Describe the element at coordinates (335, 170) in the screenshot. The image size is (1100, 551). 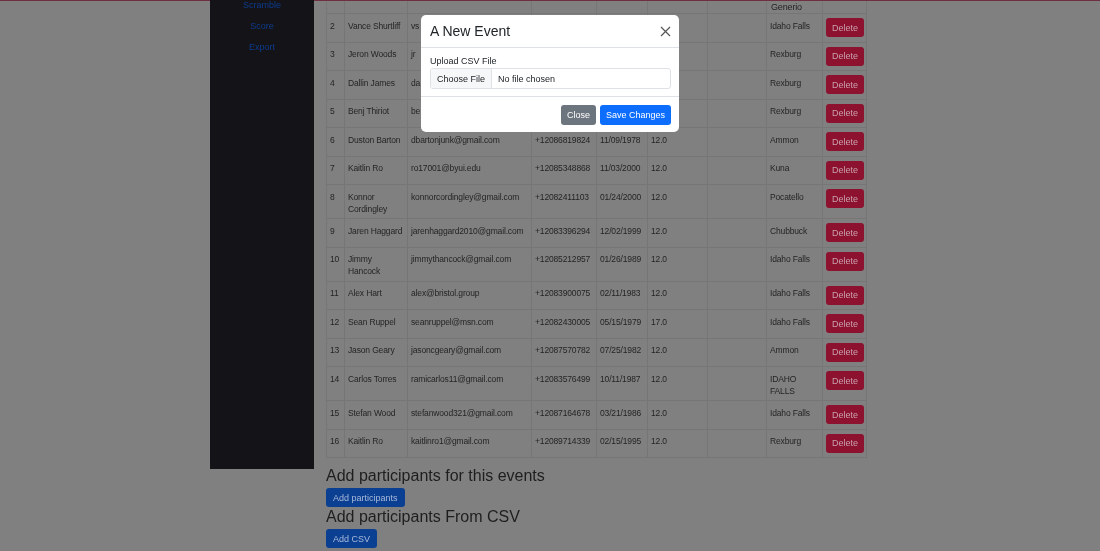
I see `row-number: 7` at that location.